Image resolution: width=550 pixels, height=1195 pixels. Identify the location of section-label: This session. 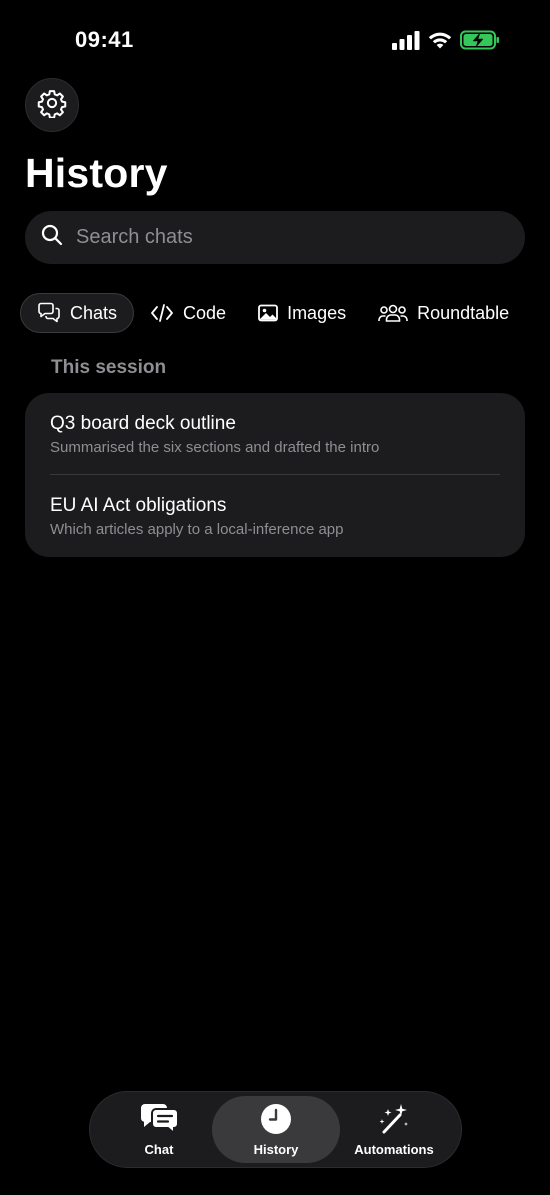
(109, 367).